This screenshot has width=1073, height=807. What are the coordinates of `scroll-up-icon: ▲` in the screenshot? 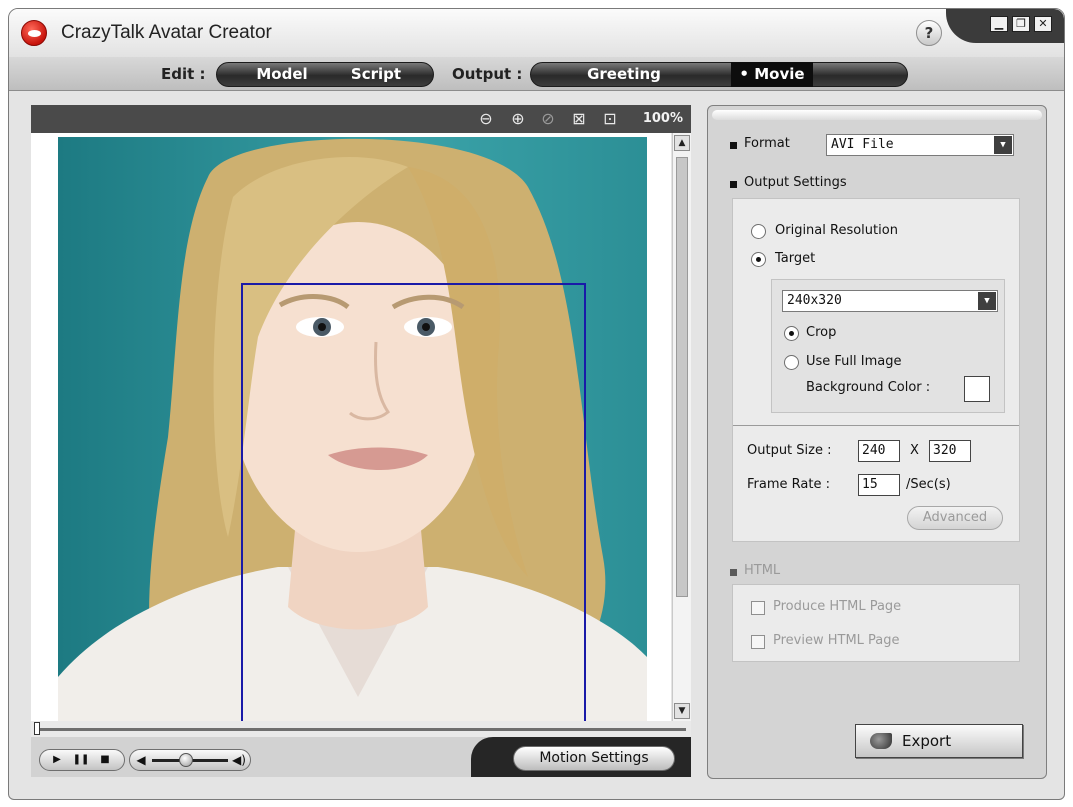 It's located at (682, 143).